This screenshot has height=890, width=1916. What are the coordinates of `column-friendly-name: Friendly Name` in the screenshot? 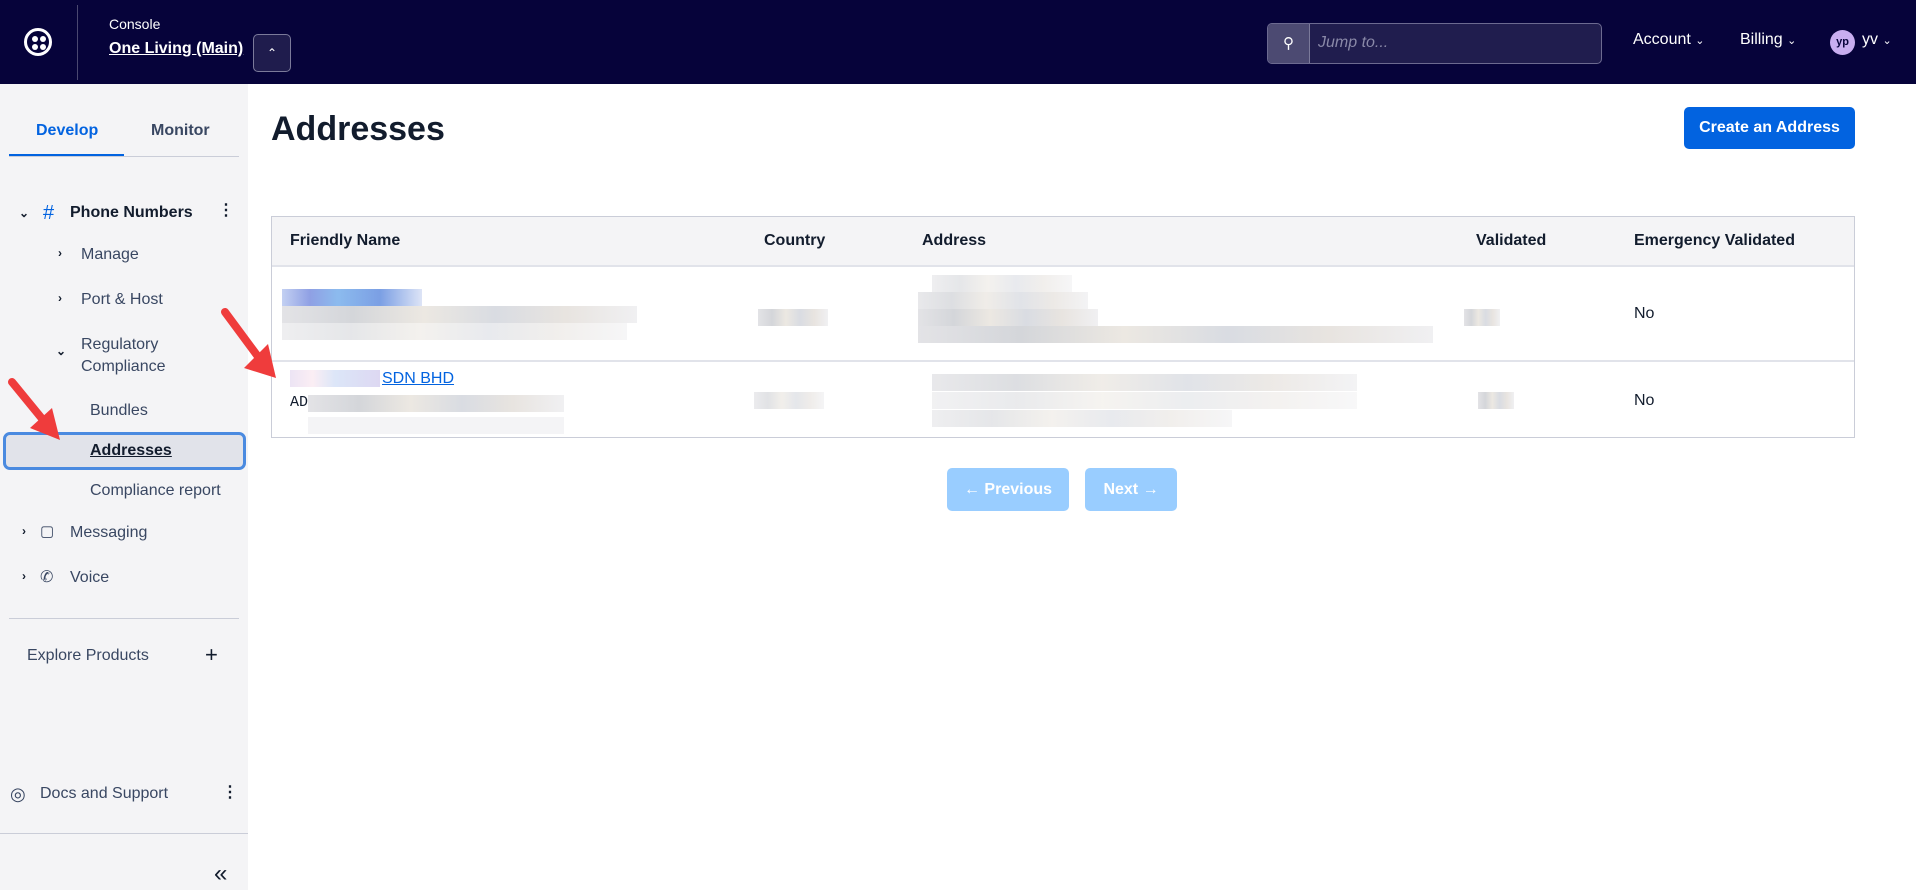 It's located at (345, 241).